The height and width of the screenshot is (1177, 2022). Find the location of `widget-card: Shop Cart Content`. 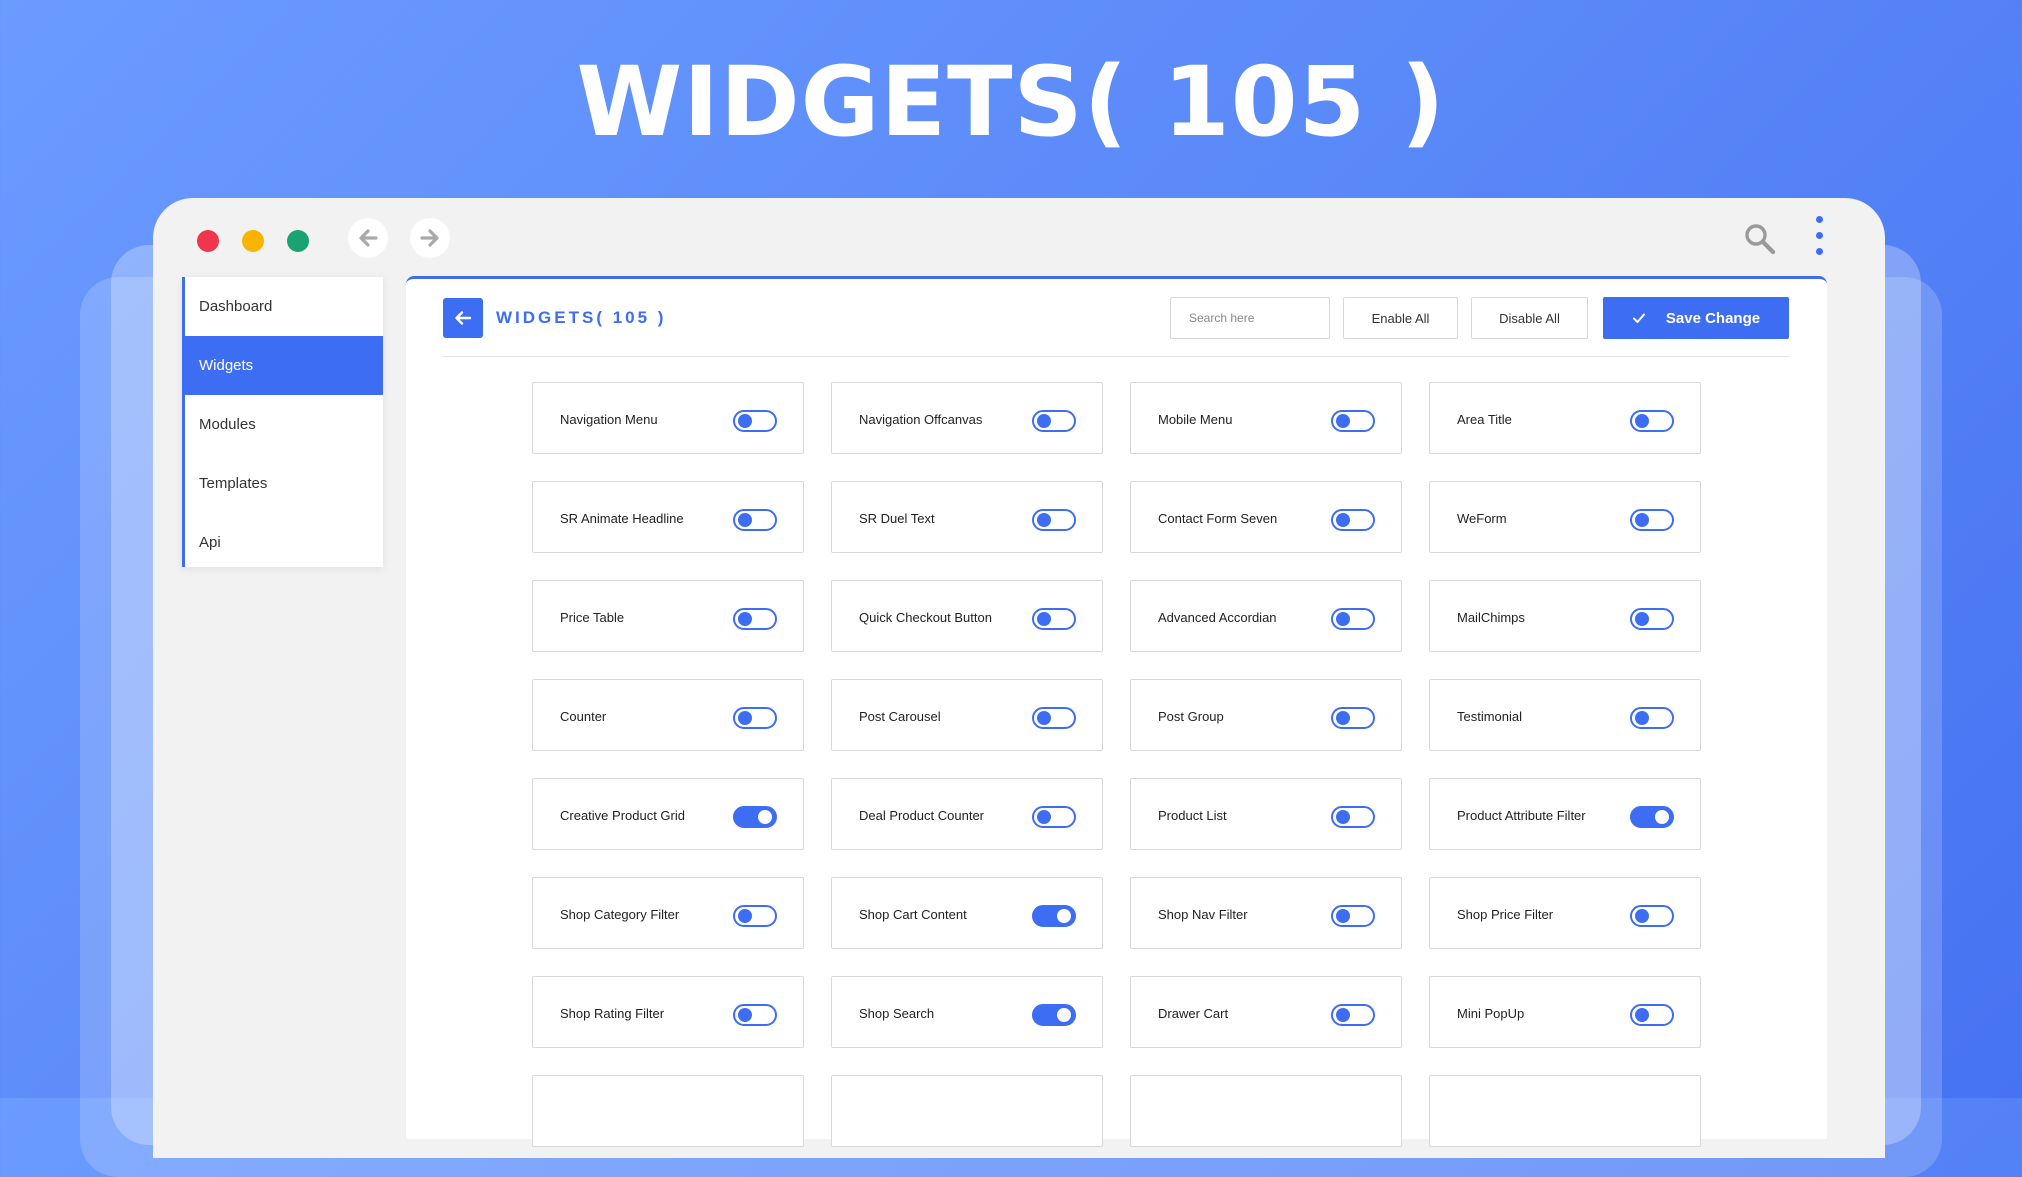

widget-card: Shop Cart Content is located at coordinates (967, 913).